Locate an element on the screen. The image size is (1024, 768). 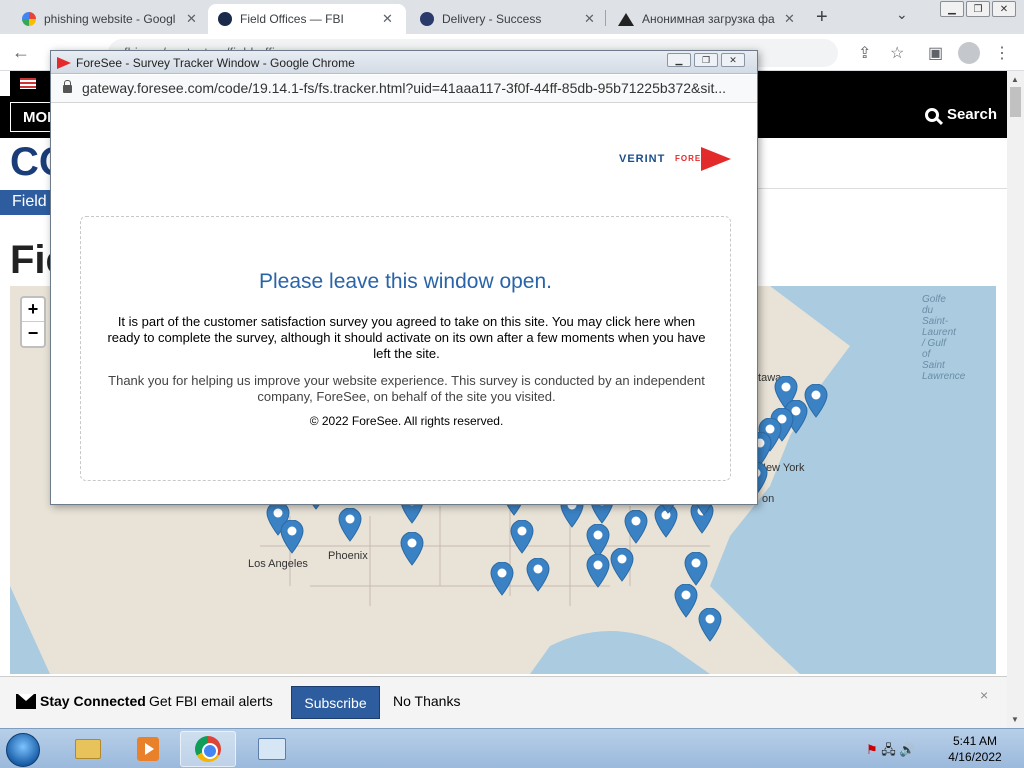
foresee-logo: FORESEE is located at coordinates (698, 158).